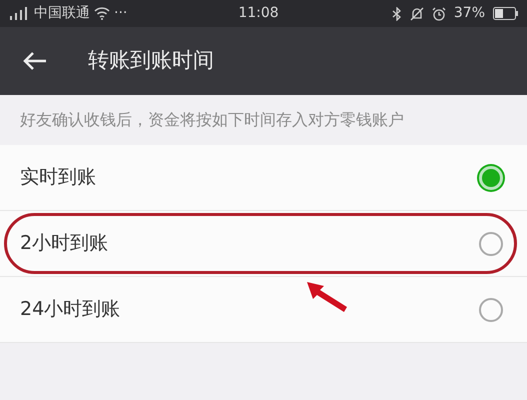 The height and width of the screenshot is (400, 527). I want to click on alarm-clock-icon, so click(439, 13).